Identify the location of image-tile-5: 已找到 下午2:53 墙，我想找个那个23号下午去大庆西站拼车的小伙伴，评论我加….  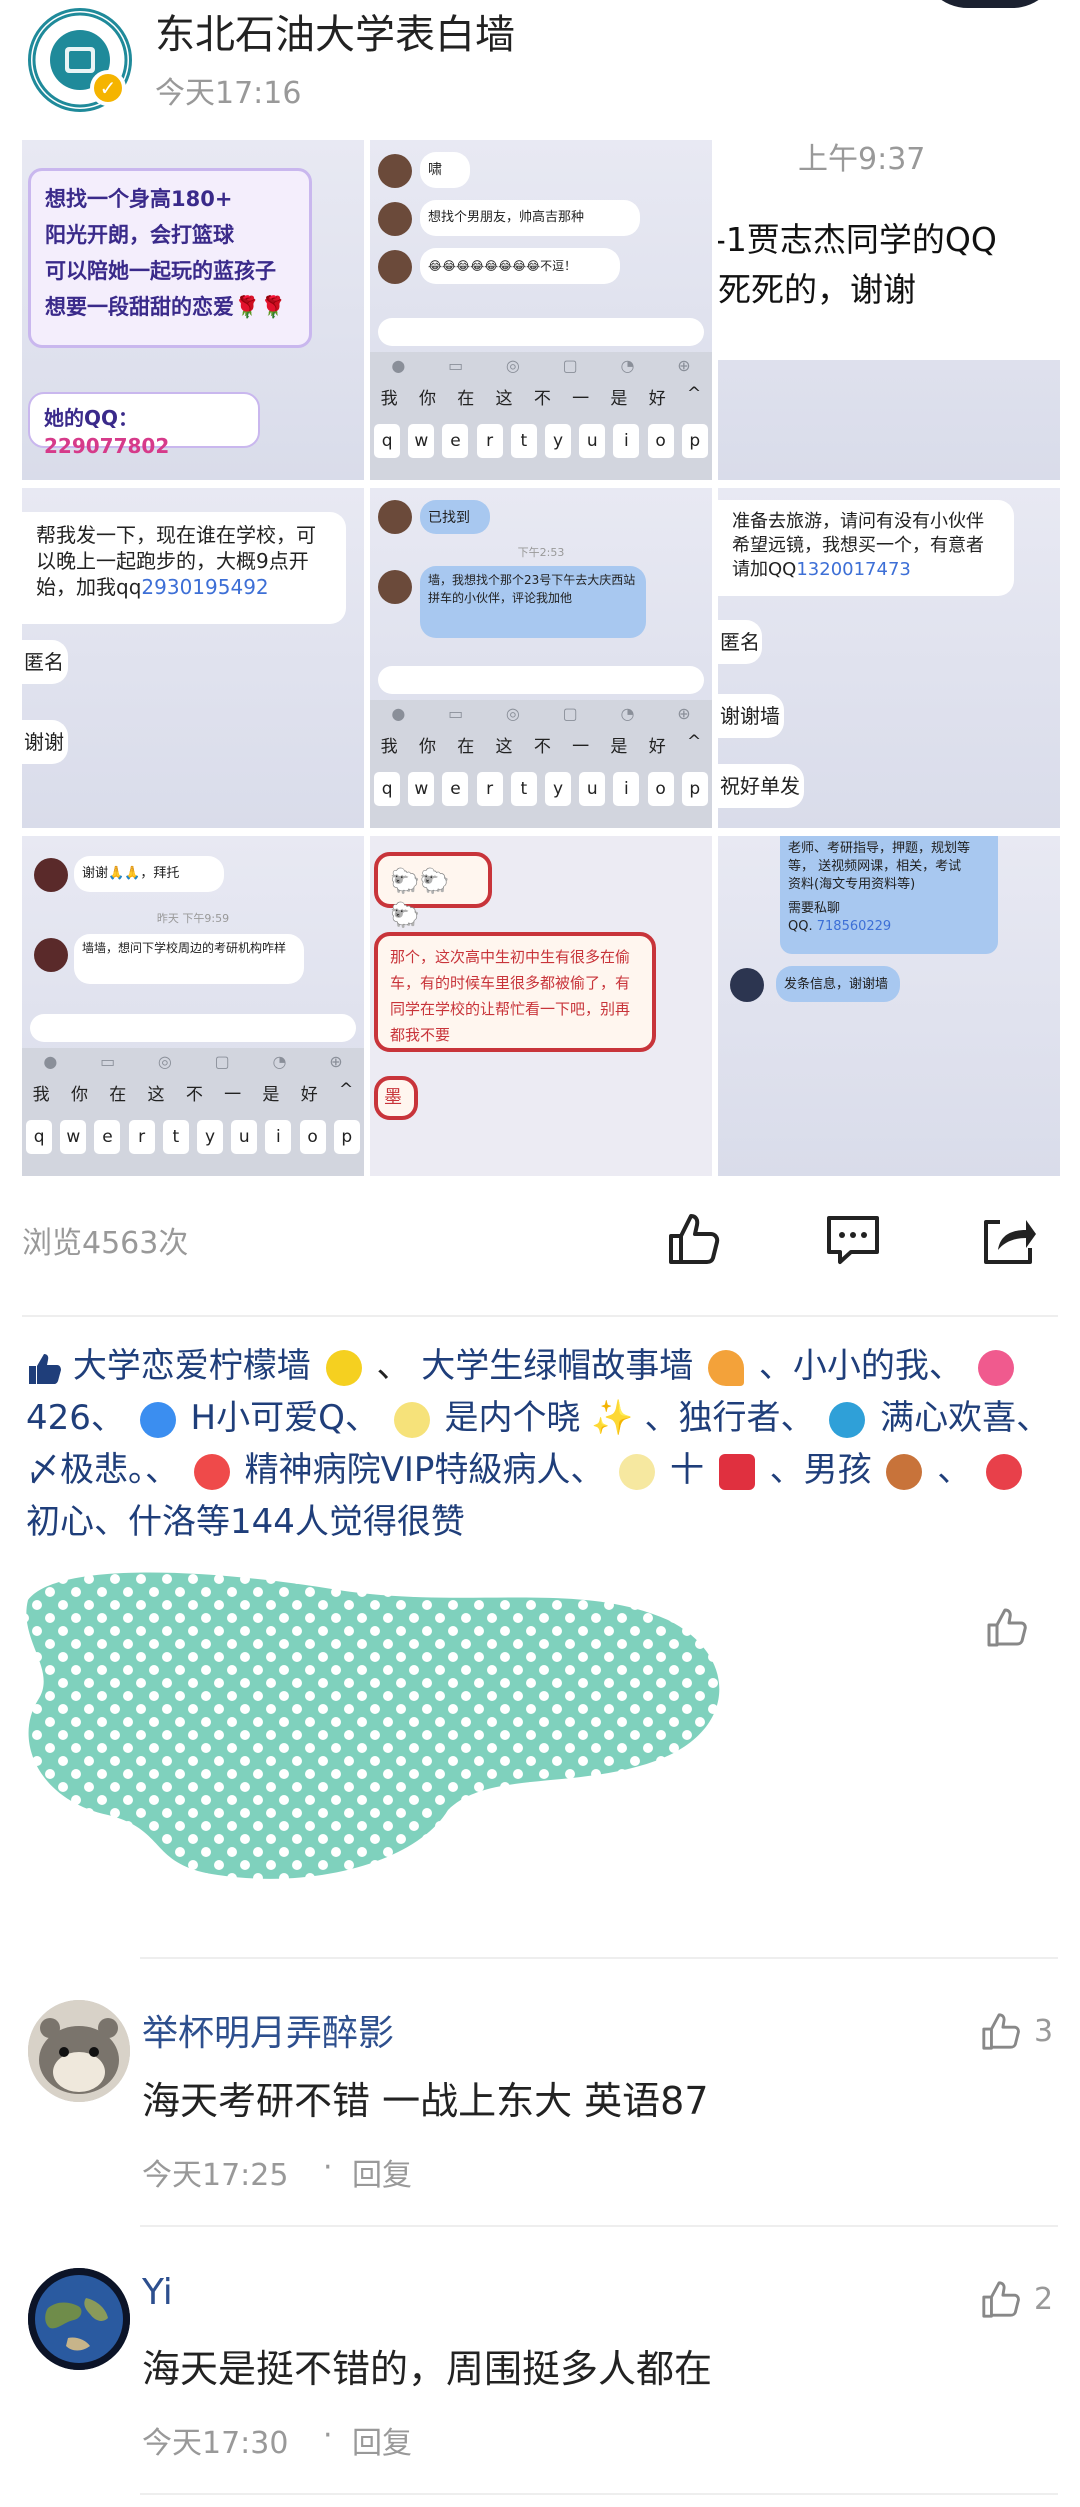
(541, 658).